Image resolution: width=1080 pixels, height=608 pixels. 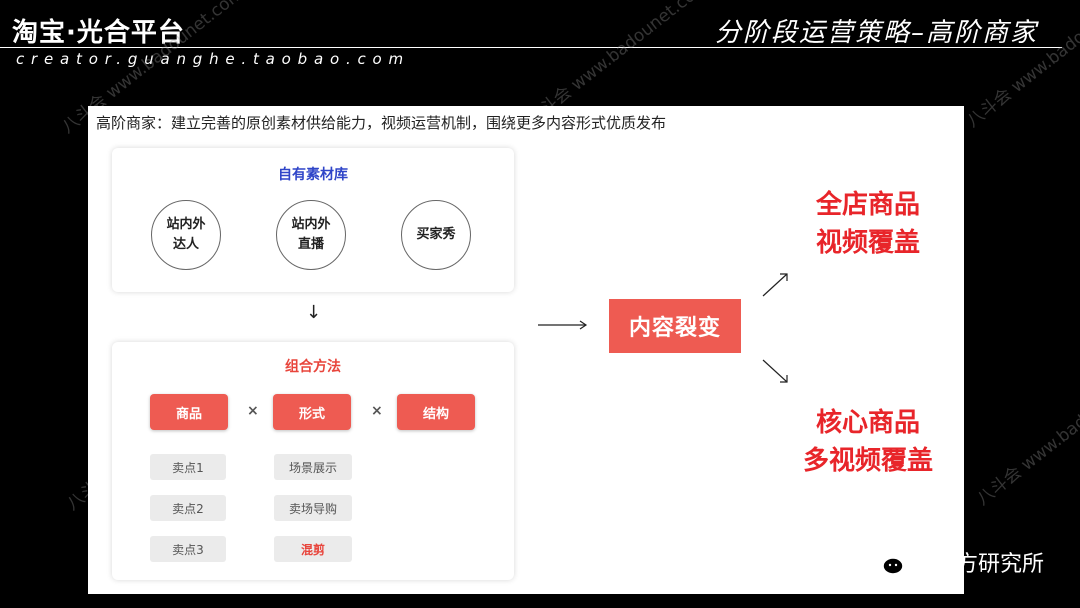 What do you see at coordinates (775, 371) in the screenshot?
I see `down-right-arrow-icon` at bounding box center [775, 371].